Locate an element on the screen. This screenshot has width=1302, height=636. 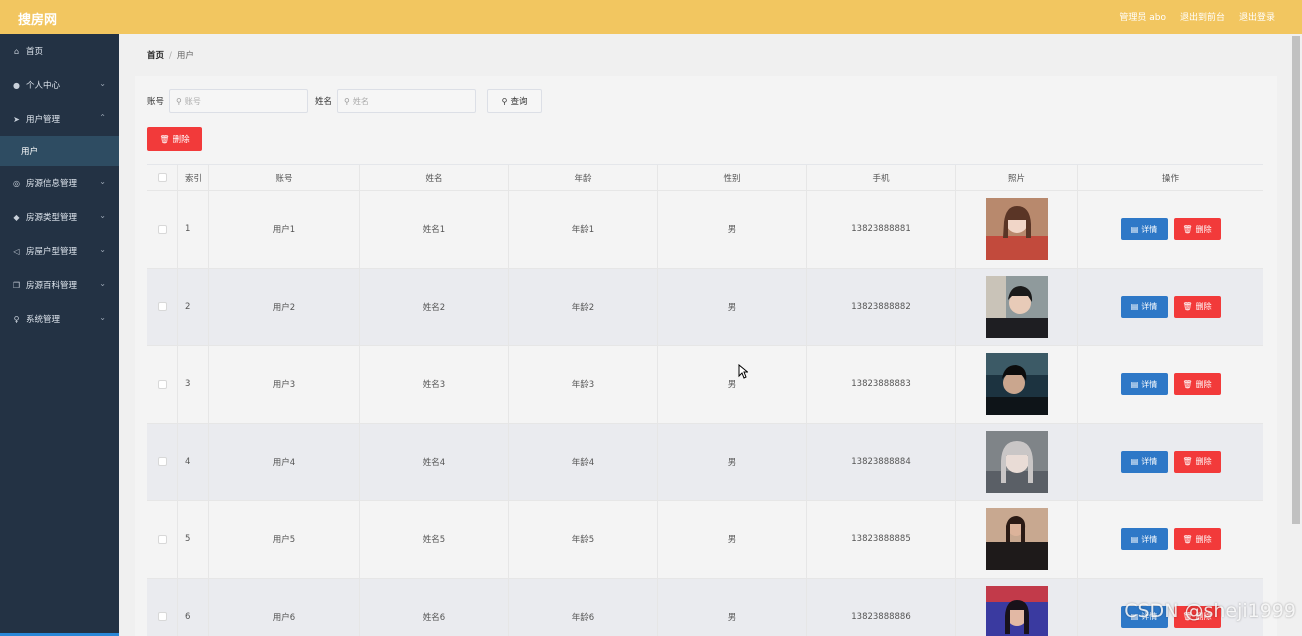
cell-index: 1 is located at coordinates (193, 229).